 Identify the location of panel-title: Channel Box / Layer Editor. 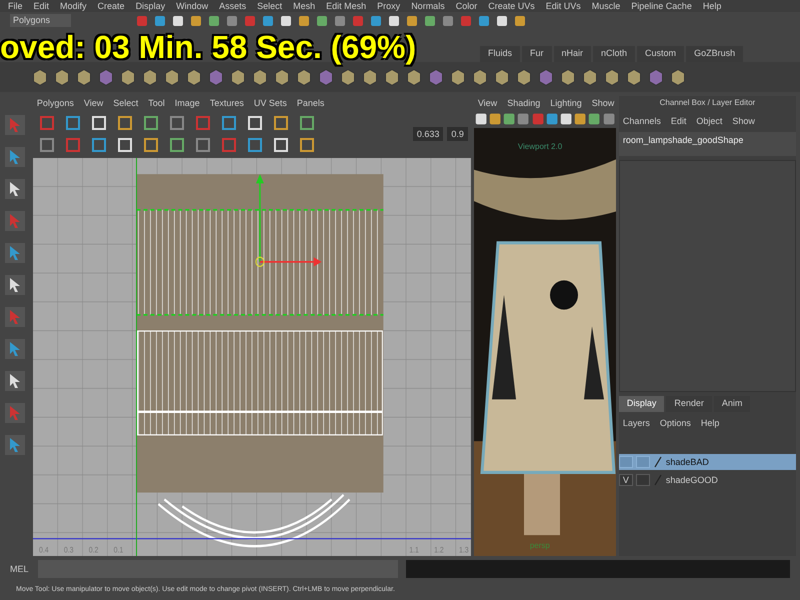
(707, 103).